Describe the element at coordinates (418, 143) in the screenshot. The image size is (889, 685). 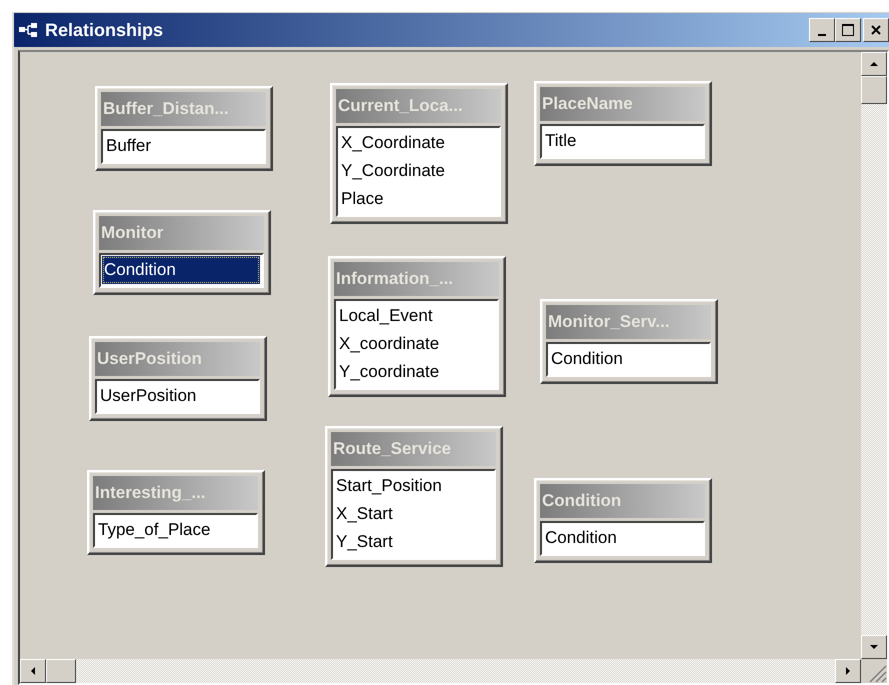
I see `field-item: X_Coordinate` at that location.